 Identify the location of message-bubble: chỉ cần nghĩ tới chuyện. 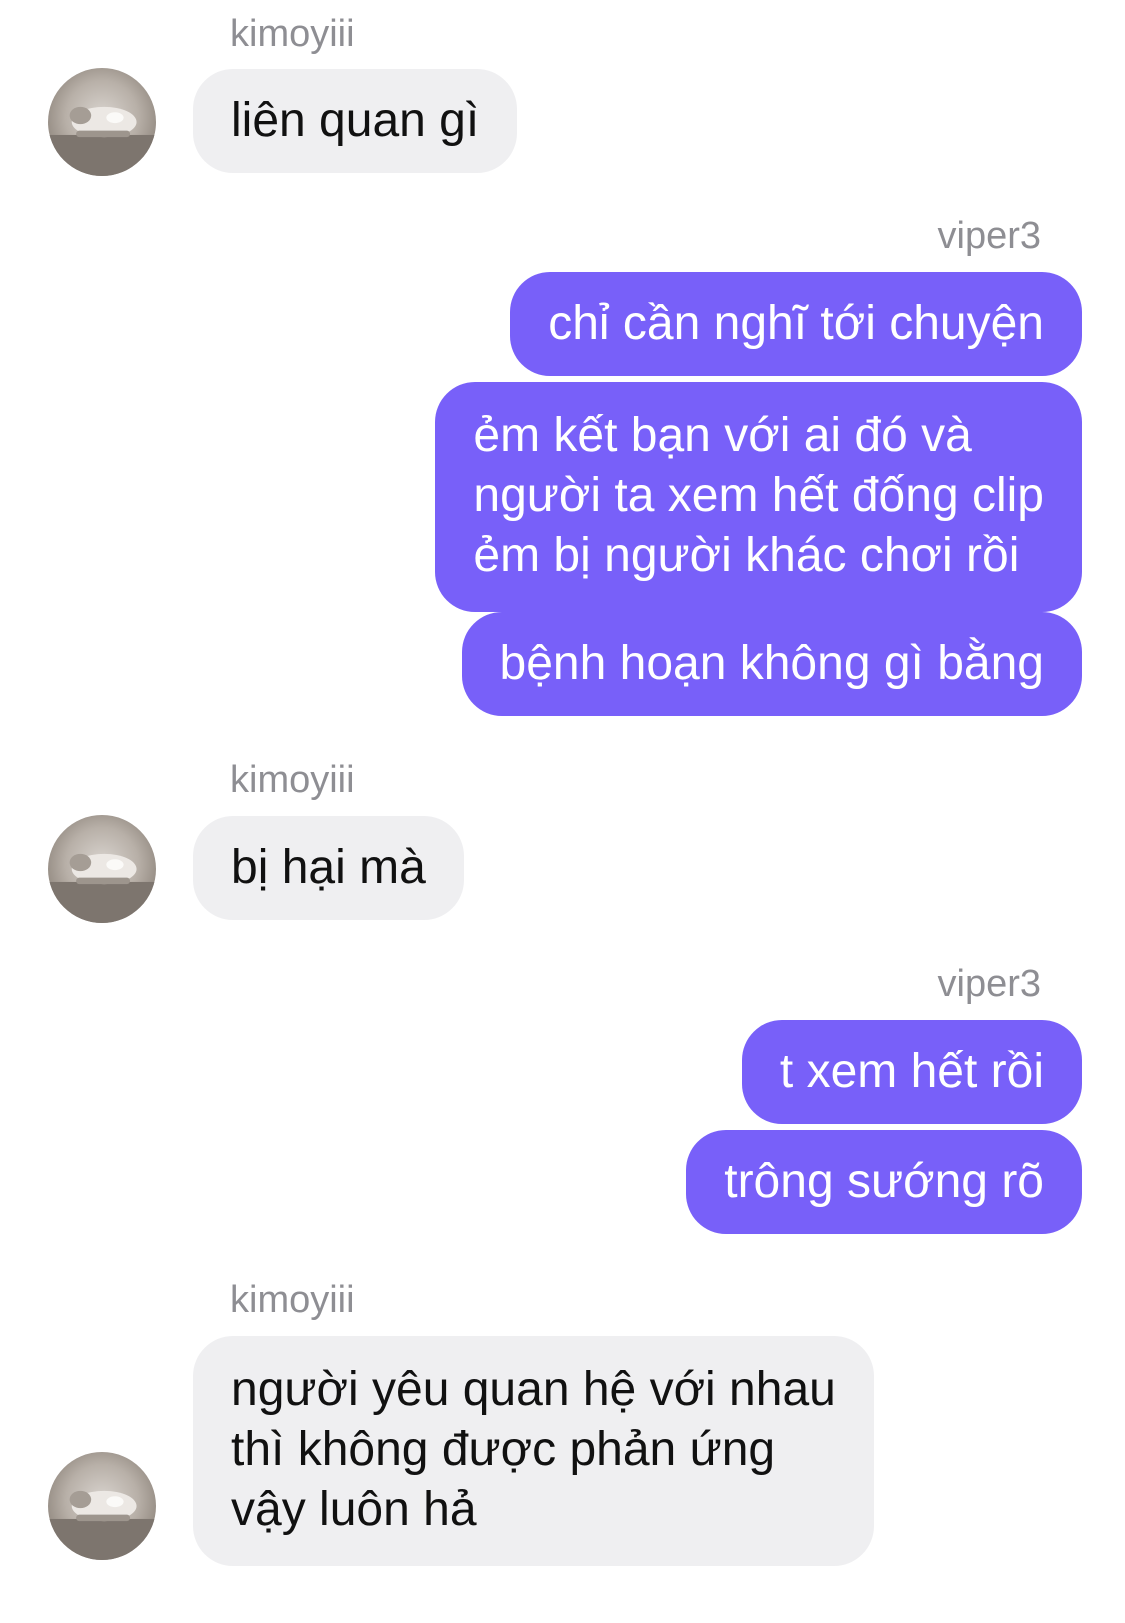
(796, 324).